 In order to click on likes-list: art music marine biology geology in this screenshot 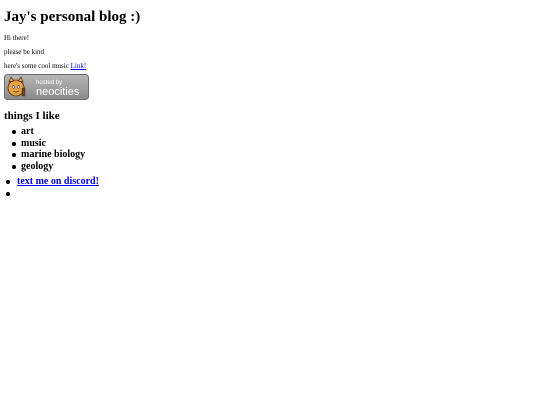, I will do `click(270, 149)`.